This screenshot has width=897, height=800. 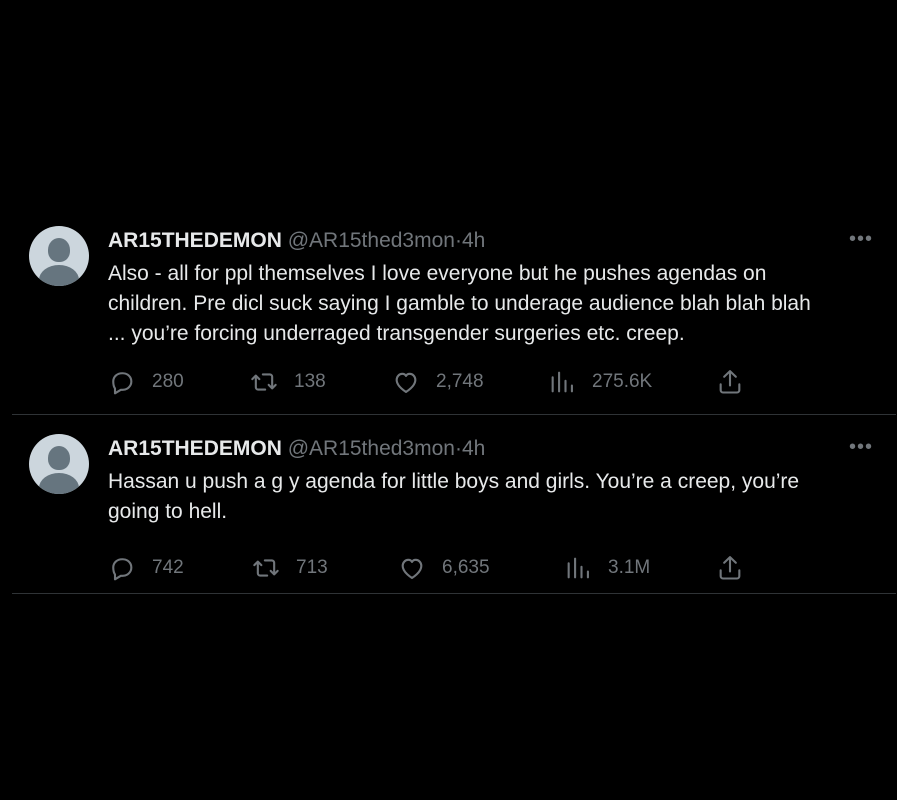 What do you see at coordinates (168, 567) in the screenshot?
I see `reply-count: 742` at bounding box center [168, 567].